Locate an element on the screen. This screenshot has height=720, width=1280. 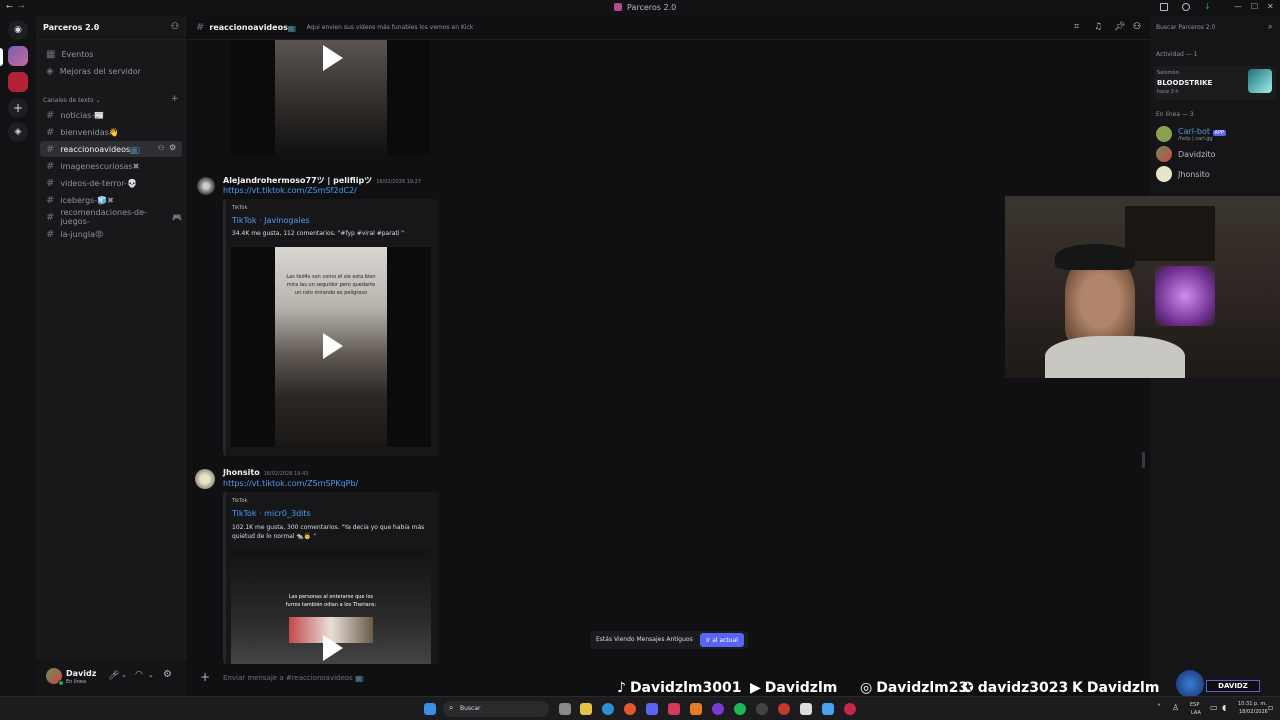
message-link: https://vt.tiktok.com/ZSmSPKqPb/ is located at coordinates (290, 483).